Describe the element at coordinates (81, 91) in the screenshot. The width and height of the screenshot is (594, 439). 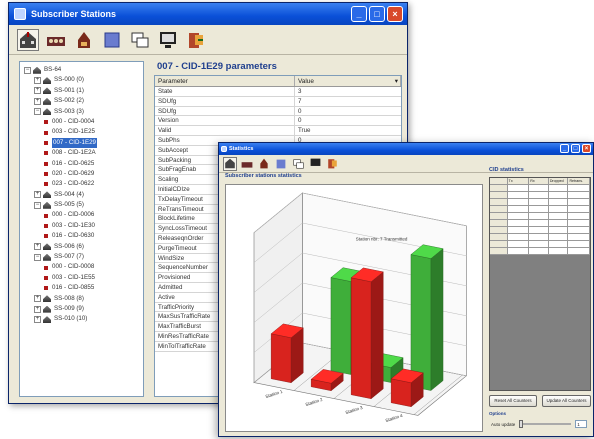
I see `tree-station-item: + SS-001 (1)` at that location.